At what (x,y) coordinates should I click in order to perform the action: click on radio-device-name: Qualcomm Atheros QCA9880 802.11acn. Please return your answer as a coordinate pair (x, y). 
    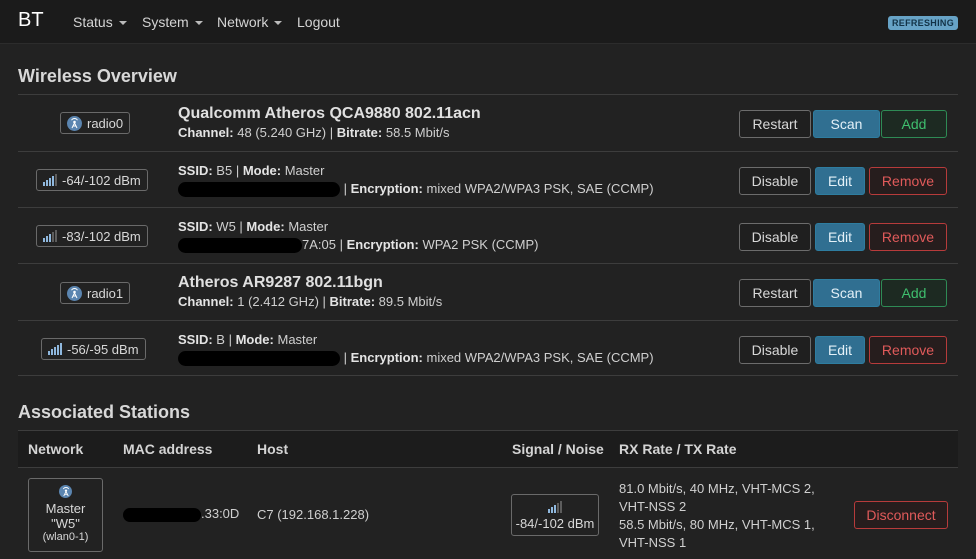
    Looking at the image, I should click on (329, 113).